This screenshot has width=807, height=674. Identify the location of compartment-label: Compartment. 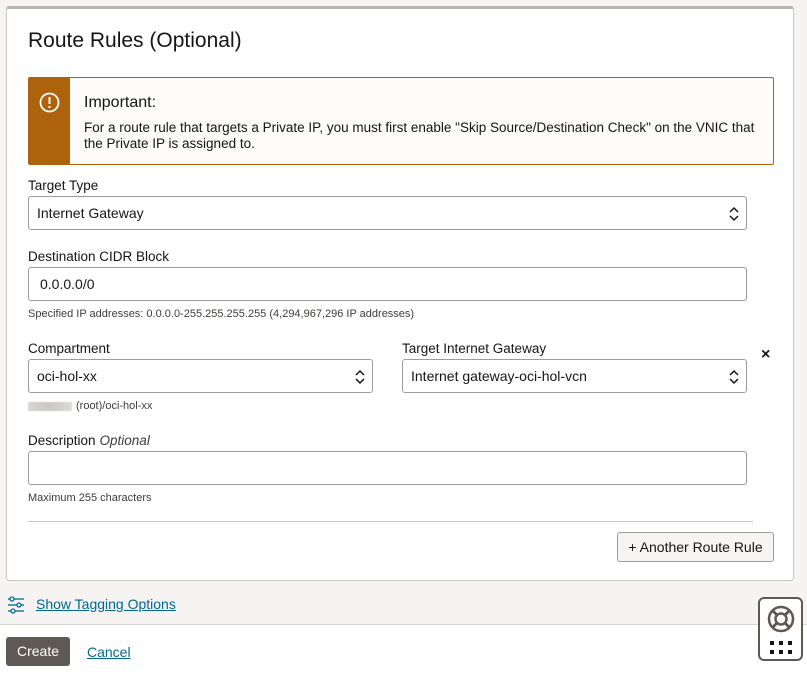
(69, 348).